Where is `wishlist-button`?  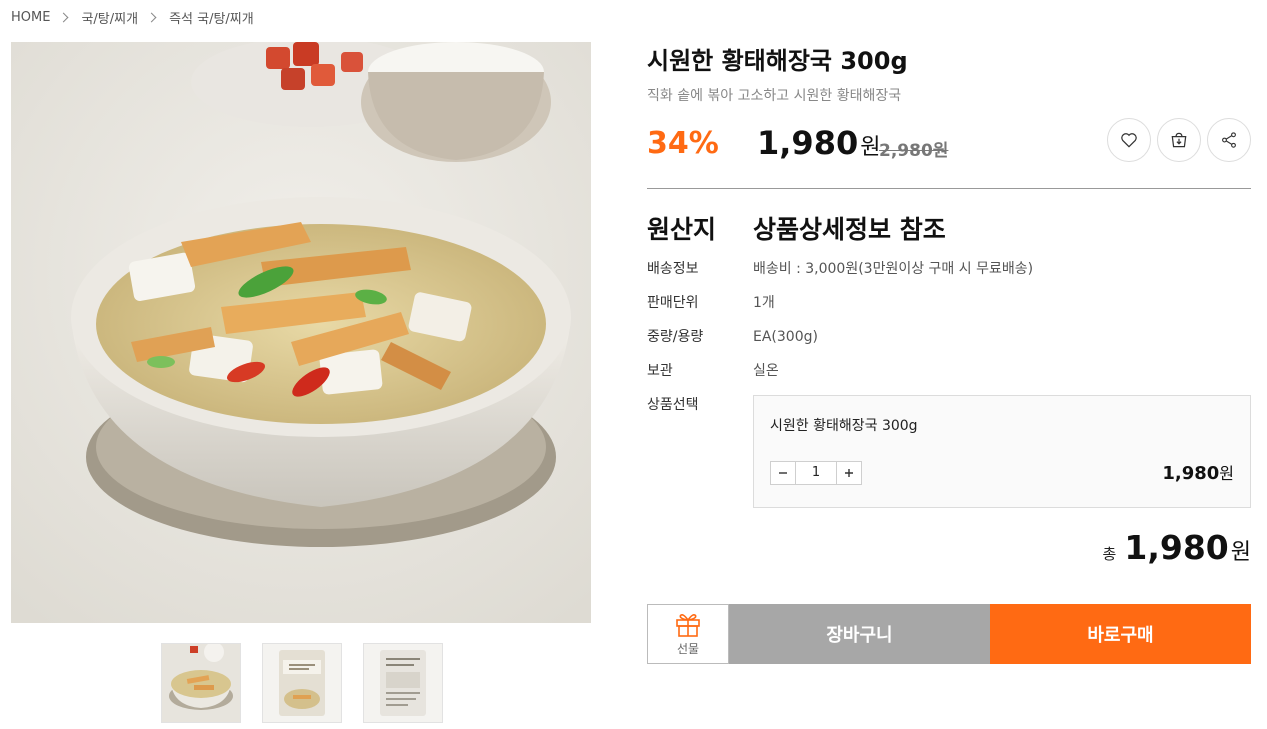
wishlist-button is located at coordinates (1129, 140).